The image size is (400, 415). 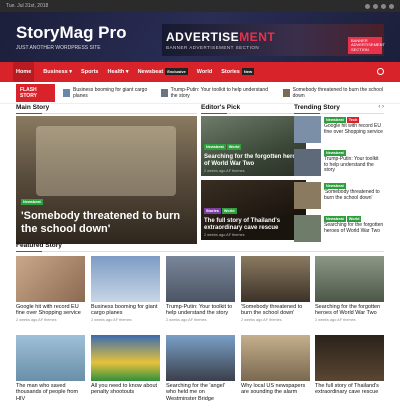 What do you see at coordinates (379, 6) in the screenshot?
I see `social-links` at bounding box center [379, 6].